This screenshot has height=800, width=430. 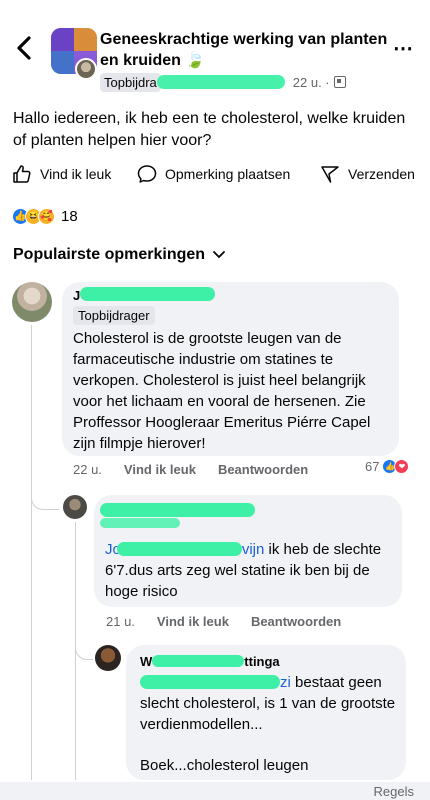 I want to click on comment-time: 22 u., so click(x=87, y=469).